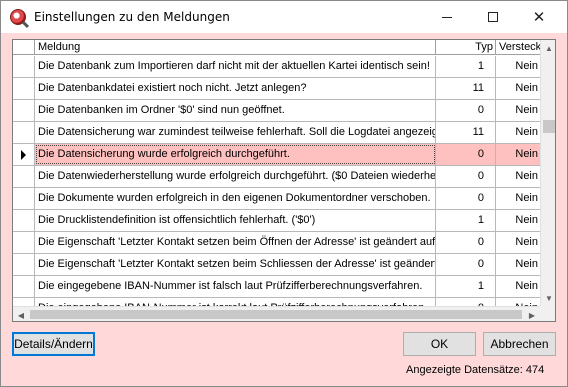 The image size is (568, 387). I want to click on magnifier-icon, so click(18, 17).